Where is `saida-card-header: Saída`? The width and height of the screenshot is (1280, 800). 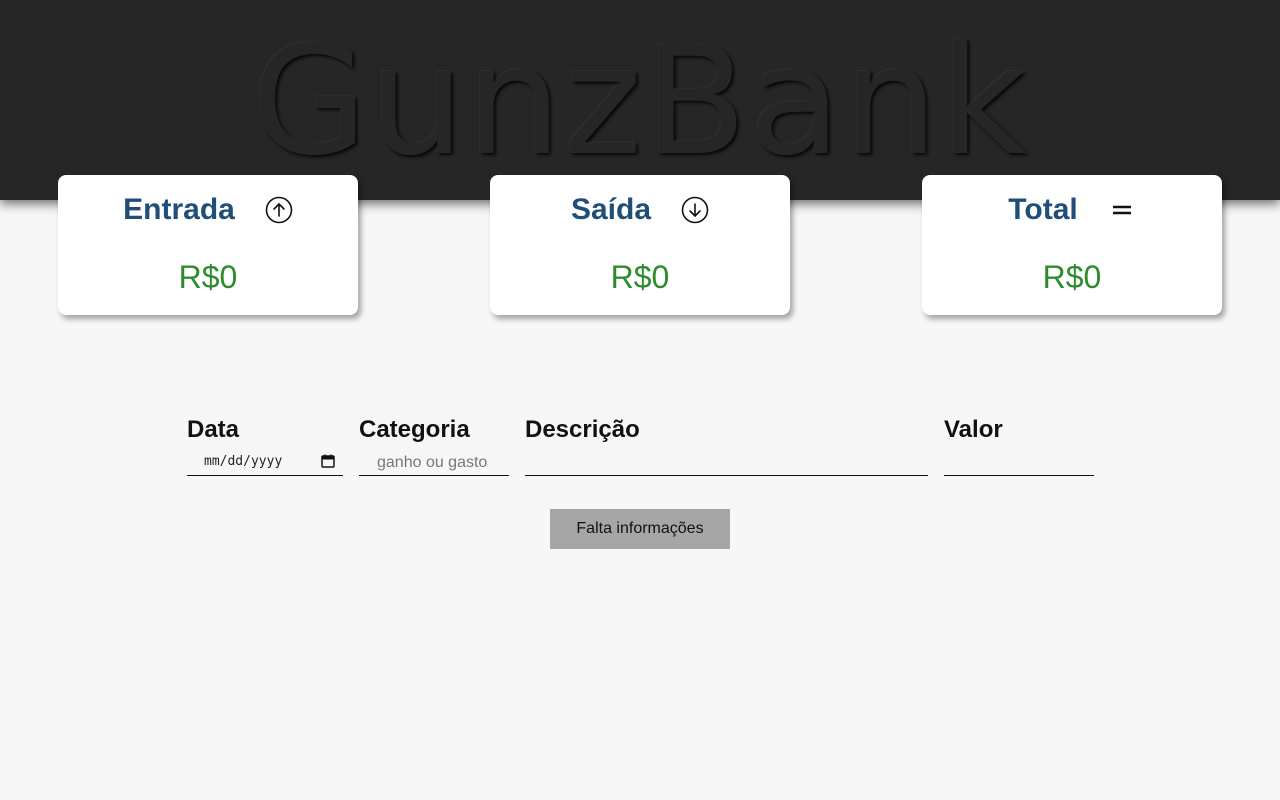
saida-card-header: Saída is located at coordinates (640, 210).